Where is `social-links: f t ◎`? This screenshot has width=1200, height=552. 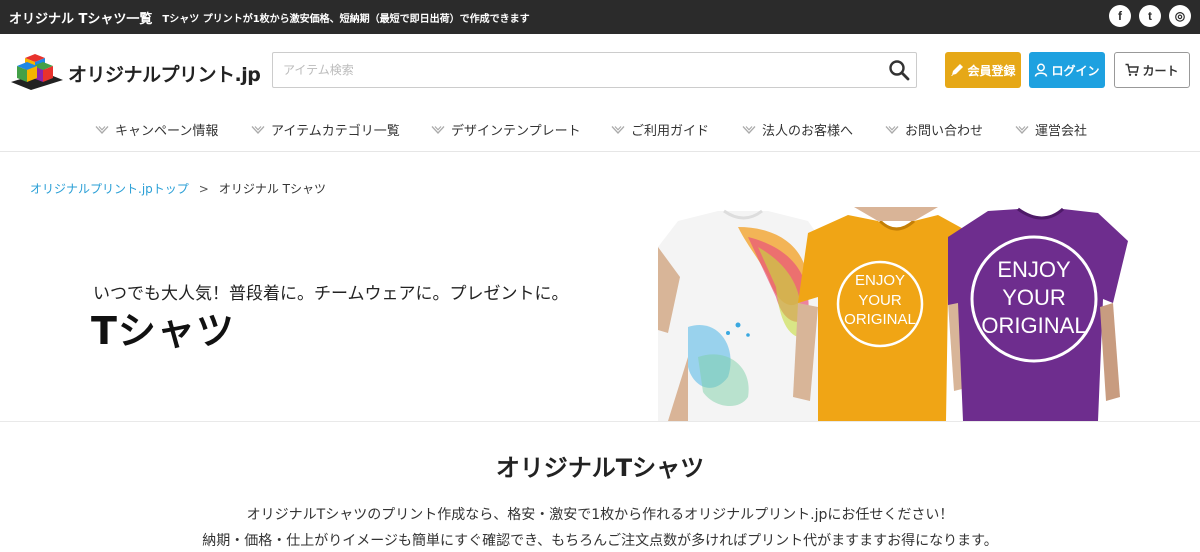
social-links: f t ◎ is located at coordinates (1150, 16).